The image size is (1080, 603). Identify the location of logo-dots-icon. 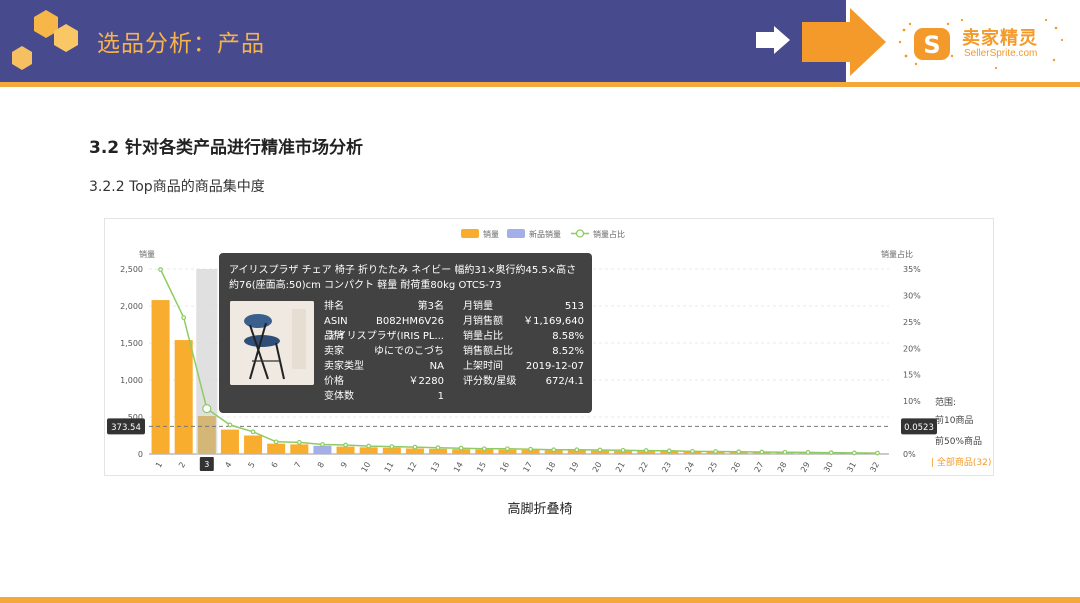
(1012, 44).